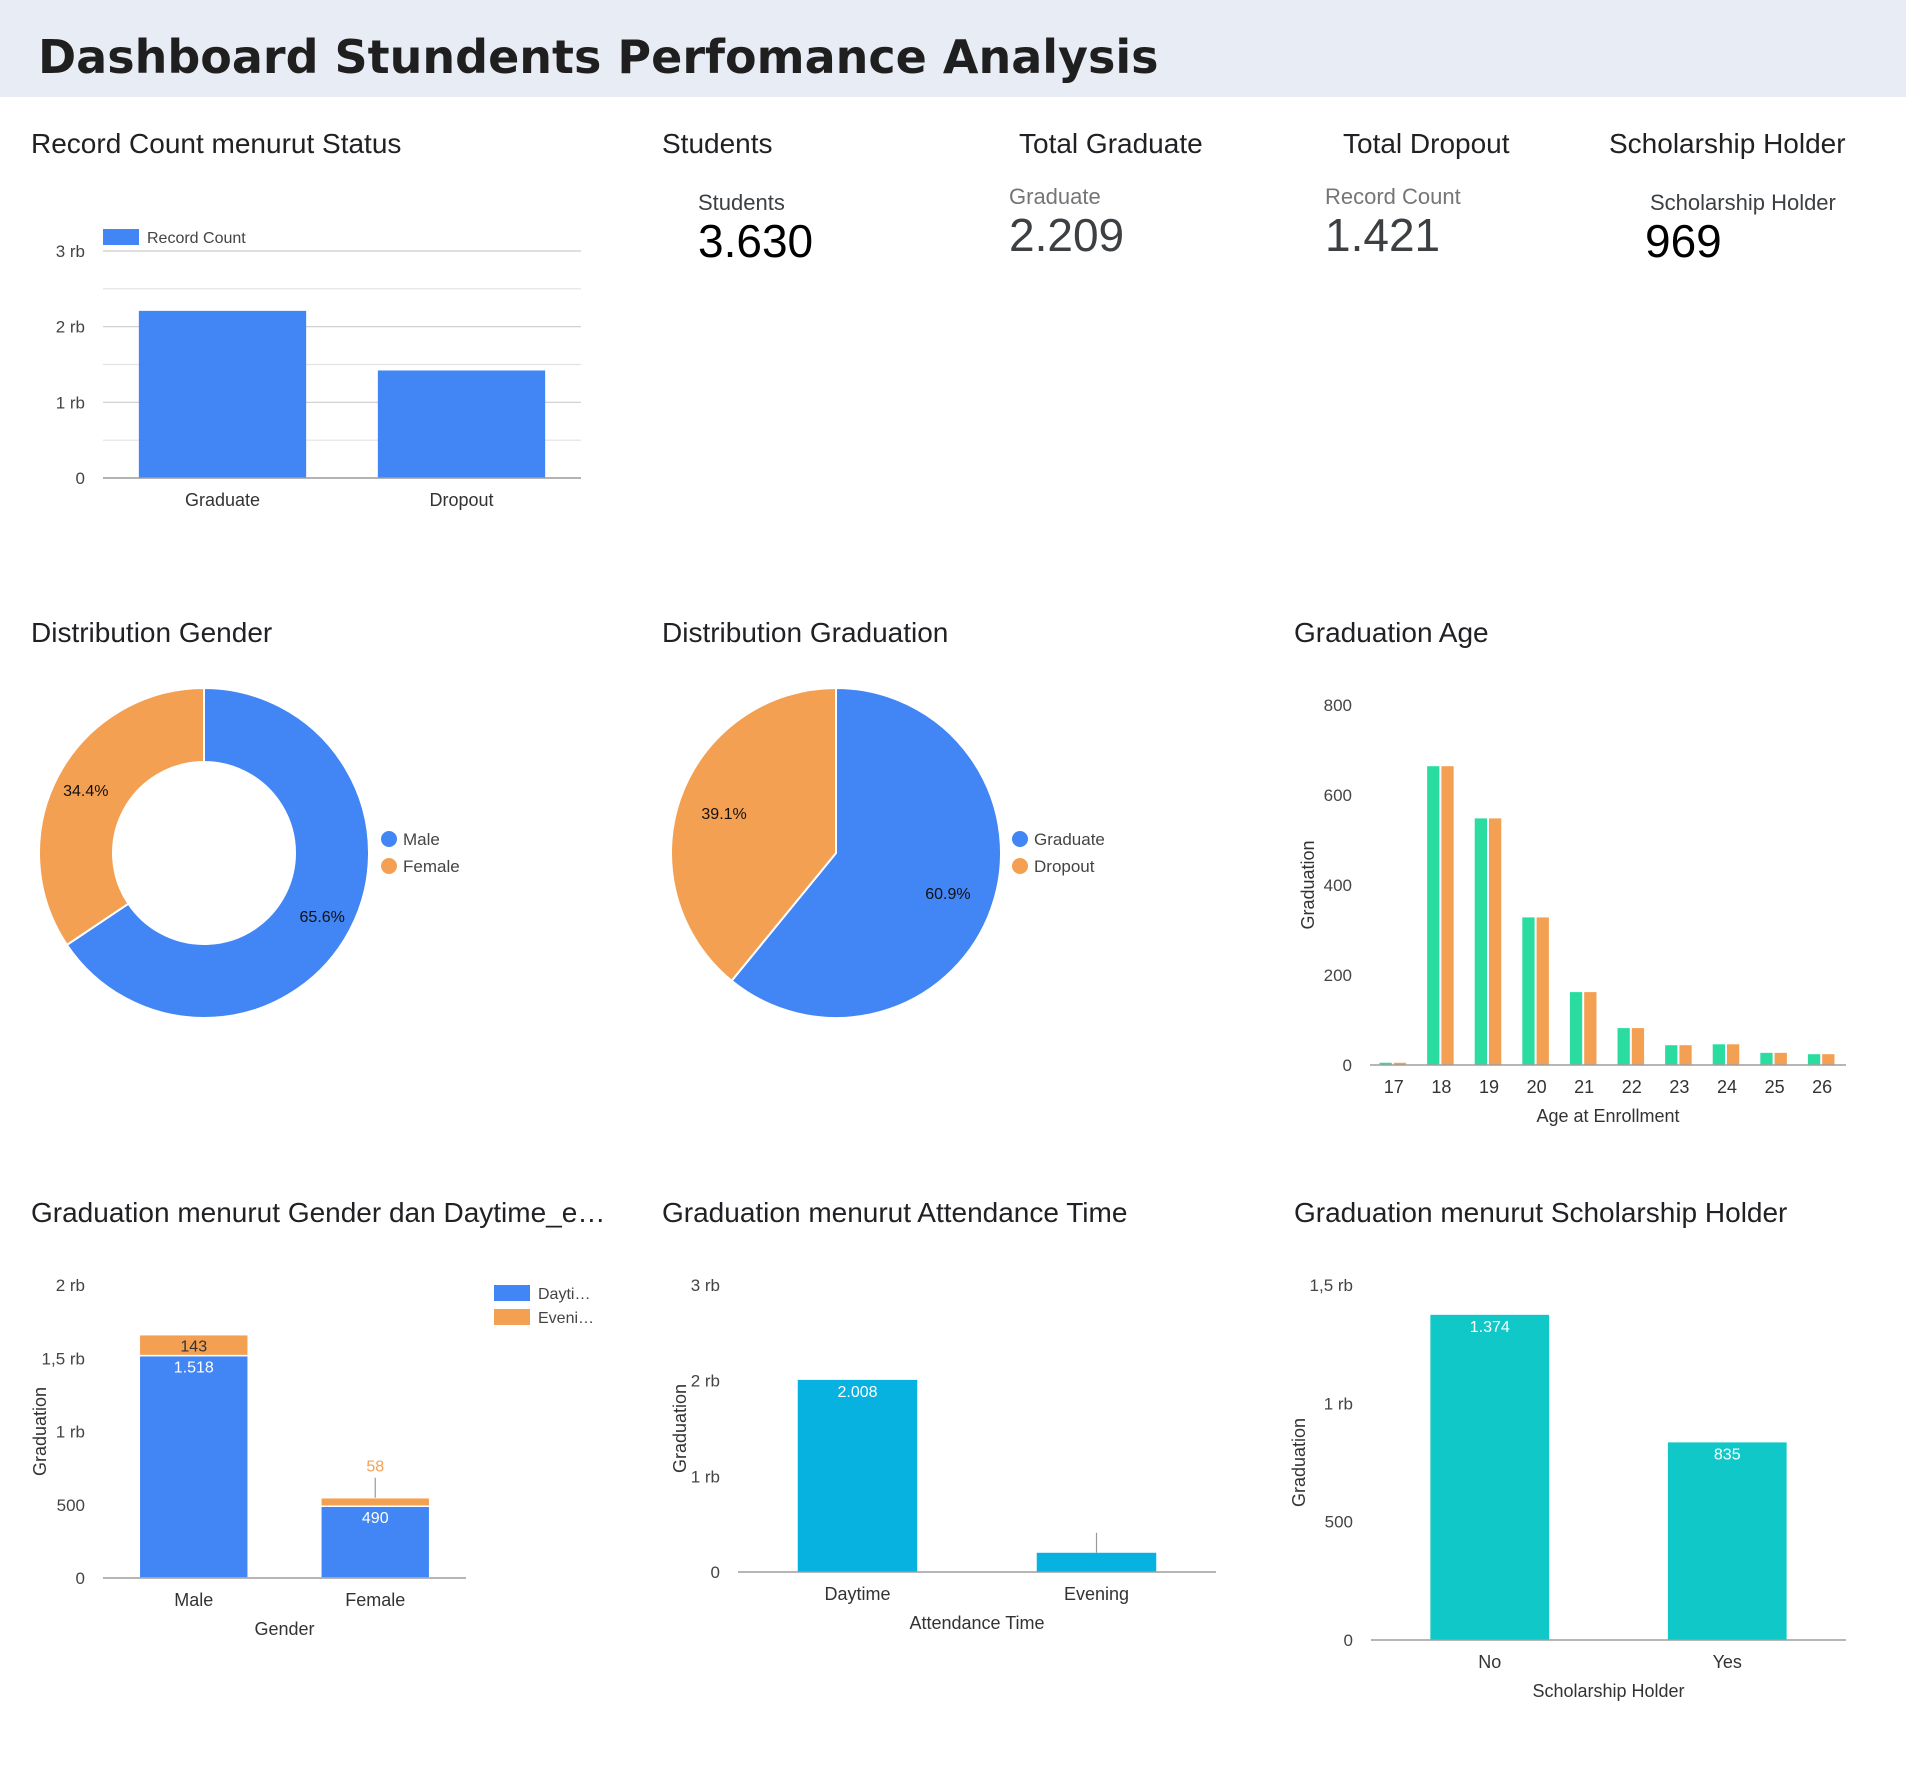  Describe the element at coordinates (1489, 1087) in the screenshot. I see `x-tick-label: 19` at that location.